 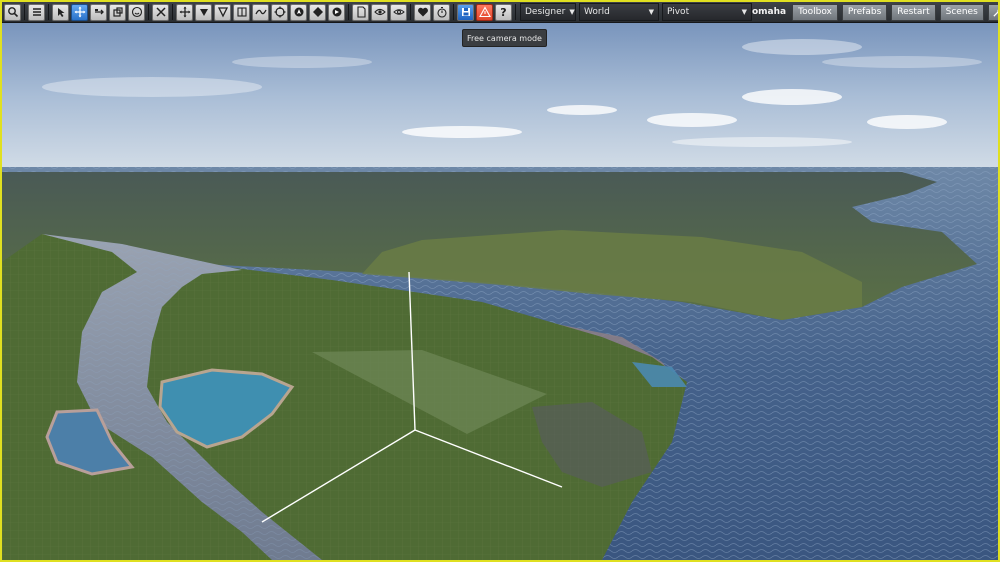 What do you see at coordinates (136, 12) in the screenshot?
I see `smiley-icon` at bounding box center [136, 12].